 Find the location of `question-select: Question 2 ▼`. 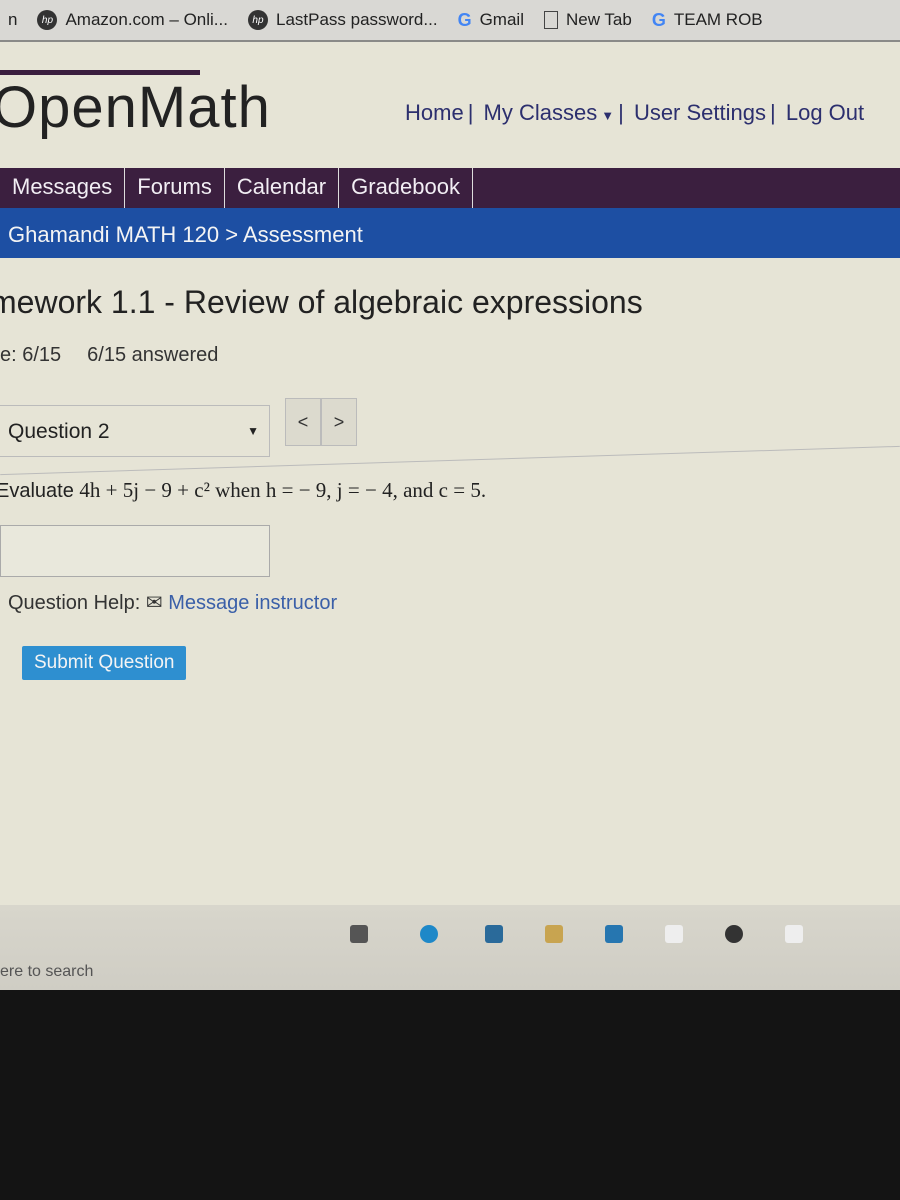

question-select: Question 2 ▼ is located at coordinates (135, 431).